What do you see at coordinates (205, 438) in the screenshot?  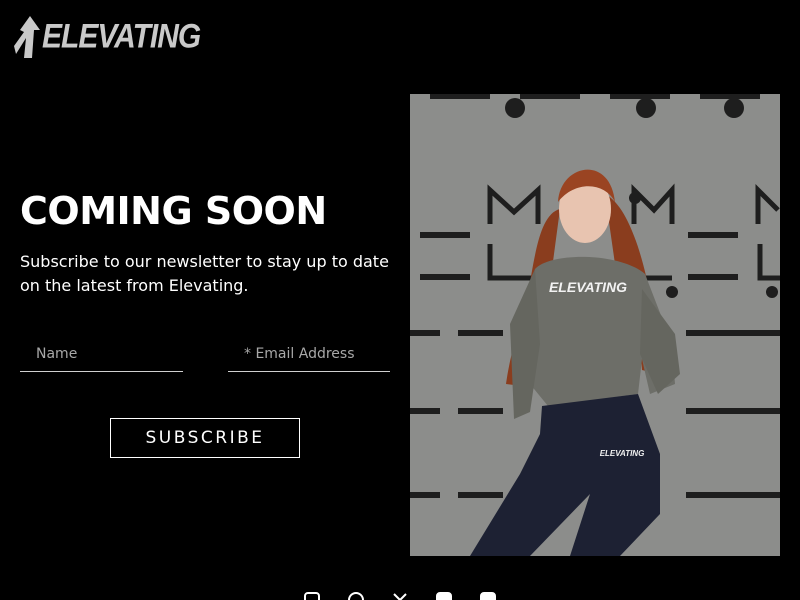 I see `subscribe-button: SUBSCRIBE` at bounding box center [205, 438].